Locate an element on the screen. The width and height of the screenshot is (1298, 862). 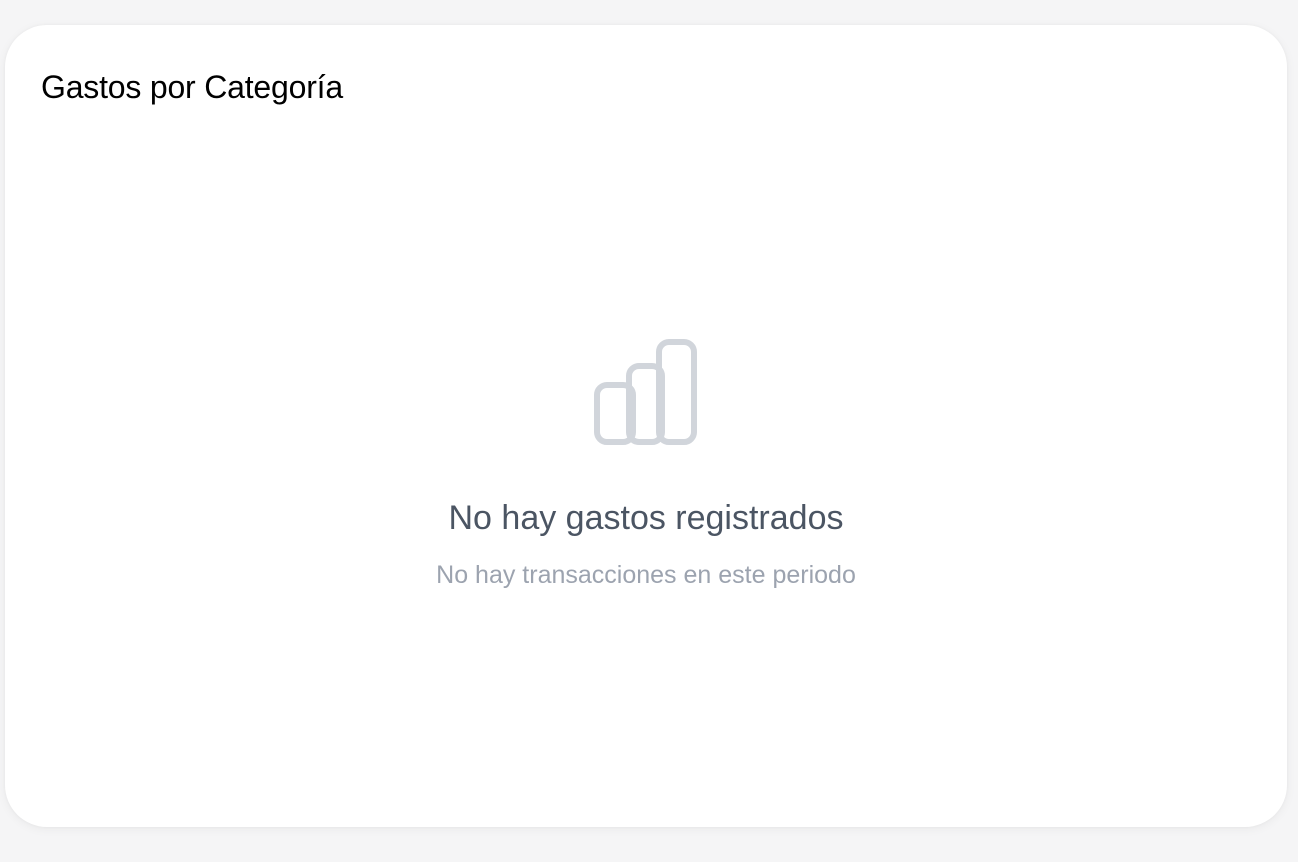
empty-state-heading: No hay gastos registrados is located at coordinates (646, 518).